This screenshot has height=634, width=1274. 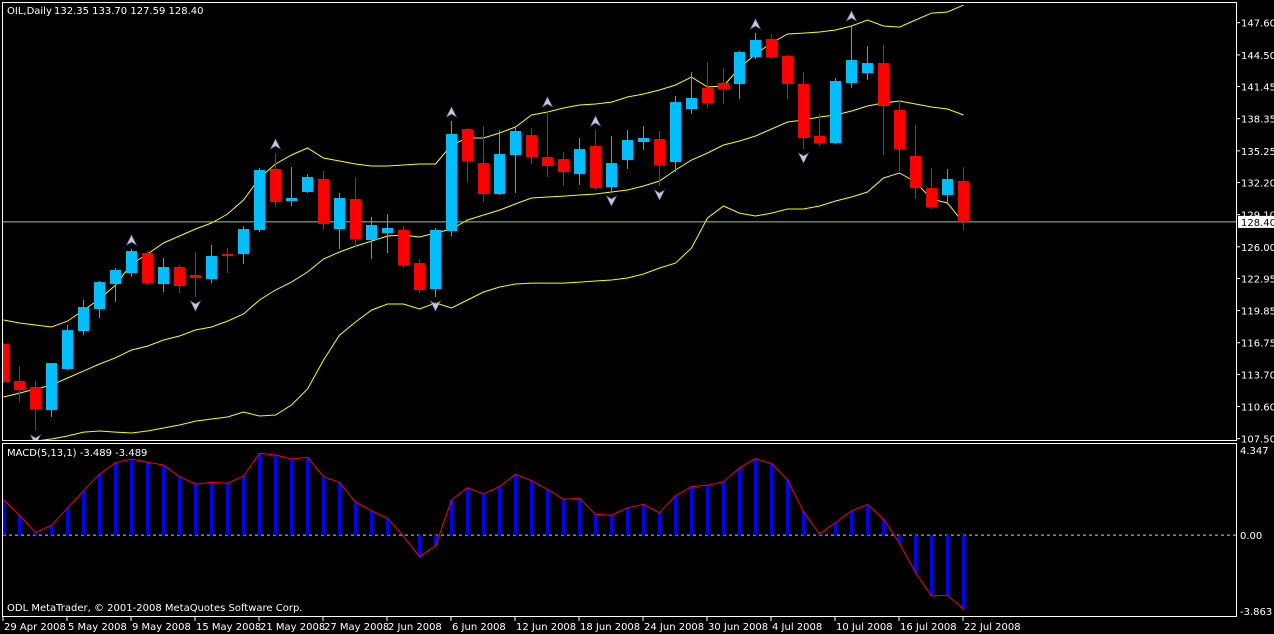 I want to click on time-tick-label: 2 Jun 2008, so click(x=415, y=627).